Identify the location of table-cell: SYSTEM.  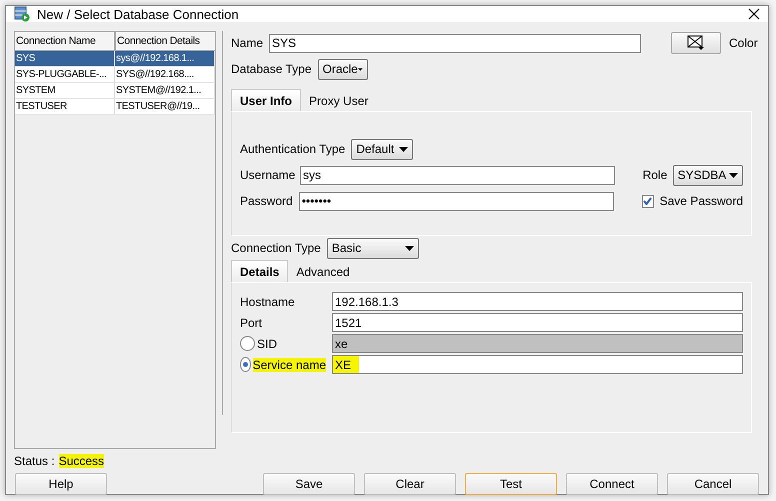
(65, 90).